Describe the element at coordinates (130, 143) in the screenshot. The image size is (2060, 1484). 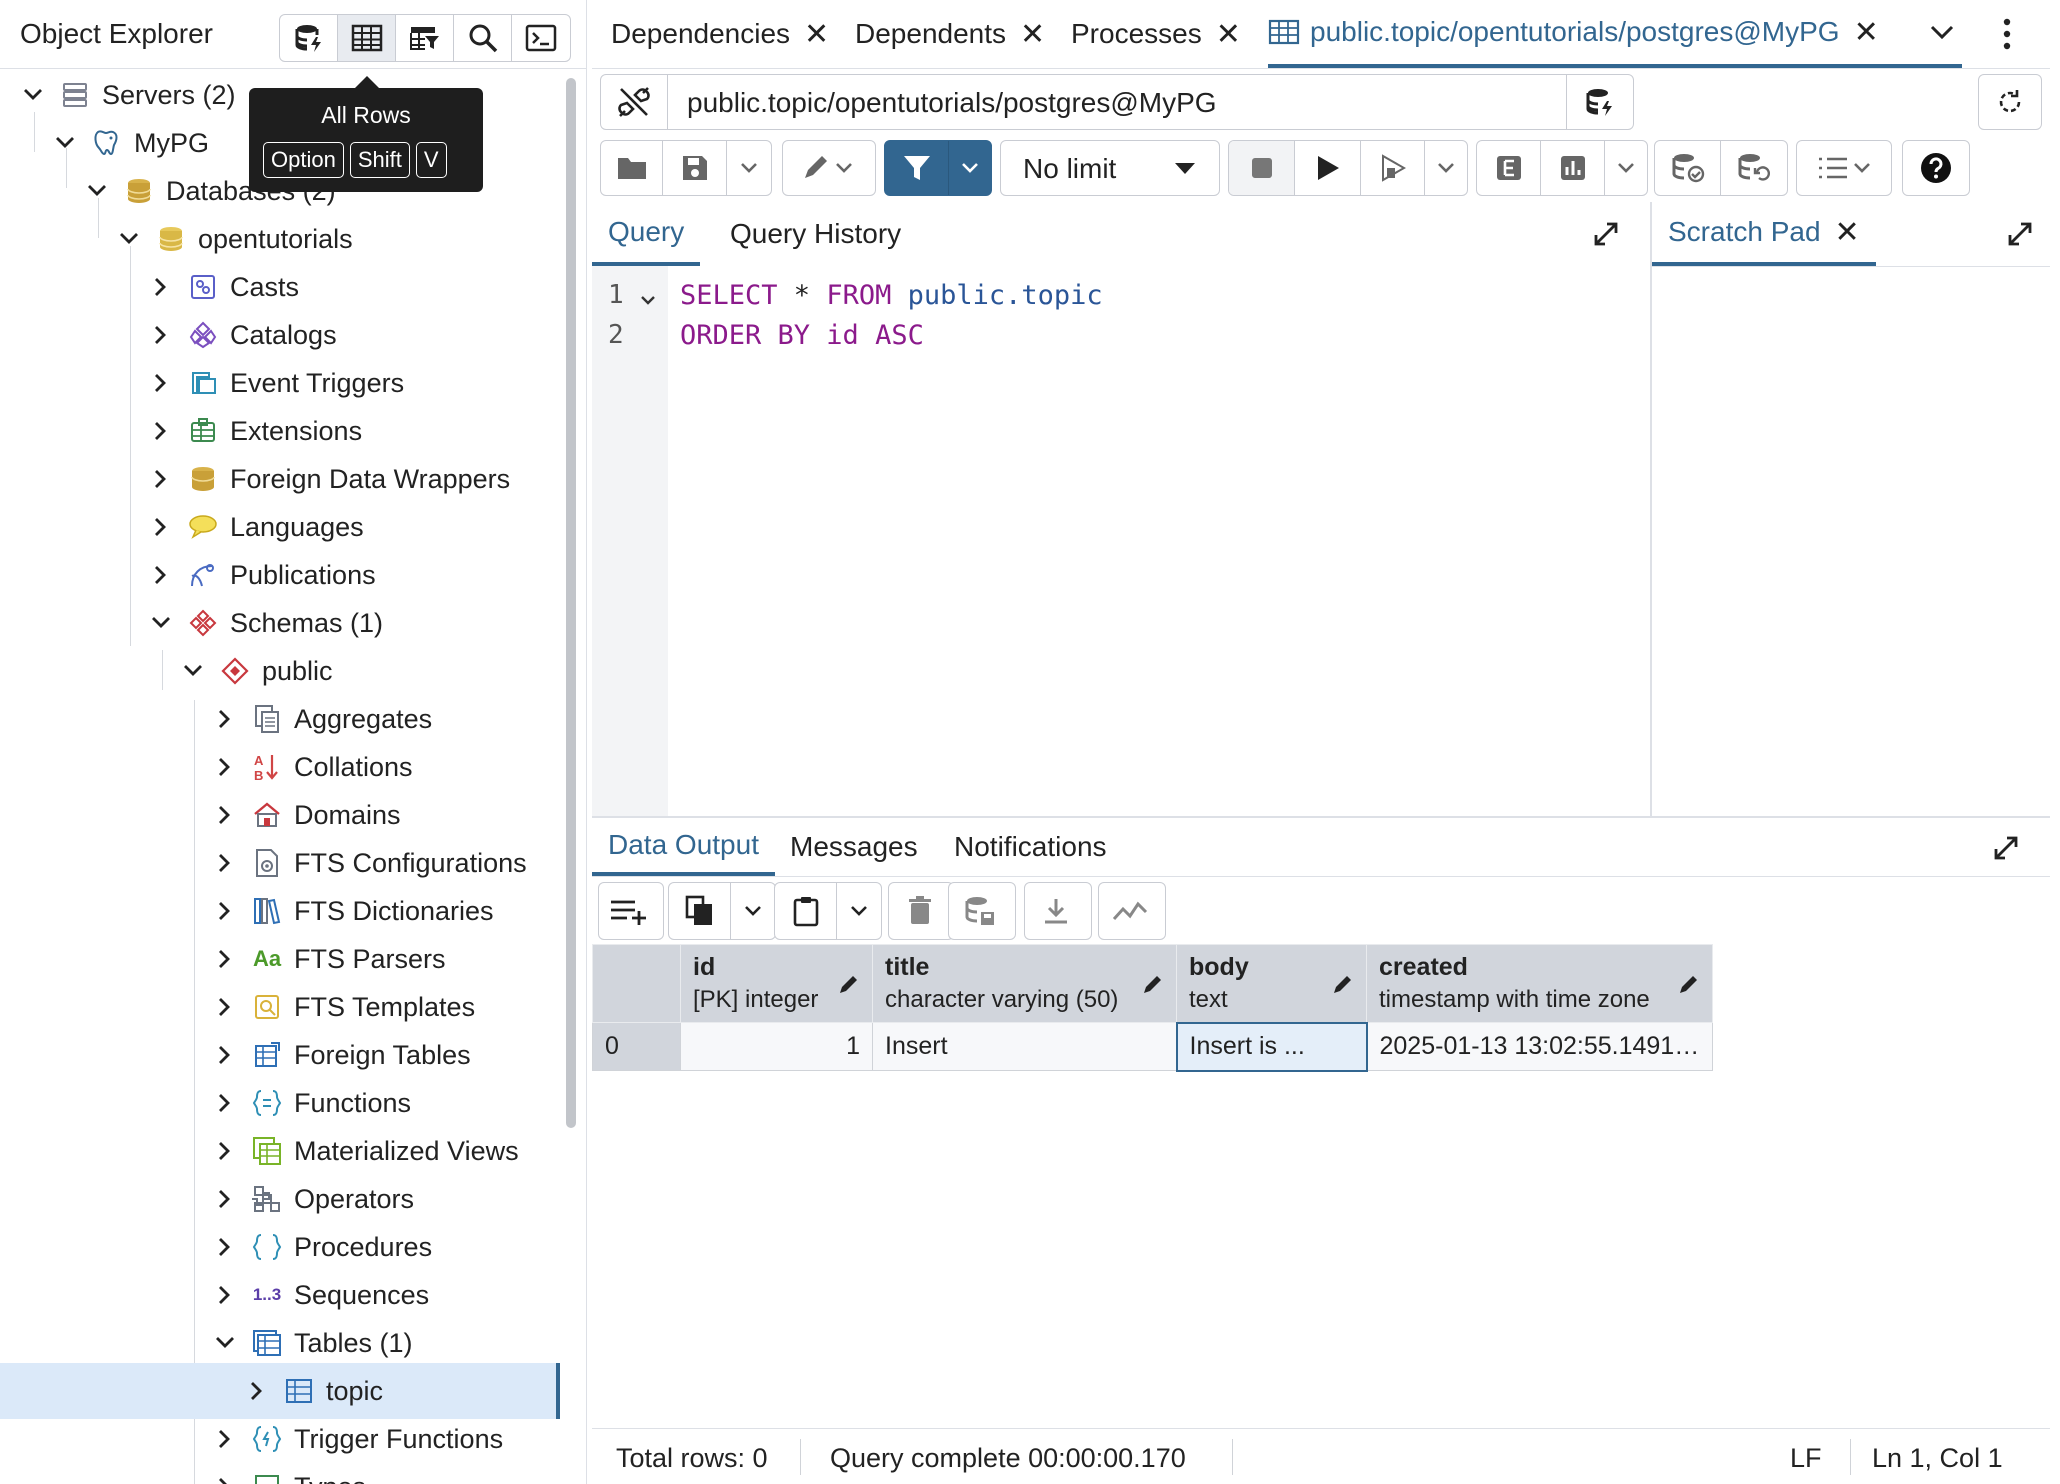
I see `tree-node-mypg: MyPG` at that location.